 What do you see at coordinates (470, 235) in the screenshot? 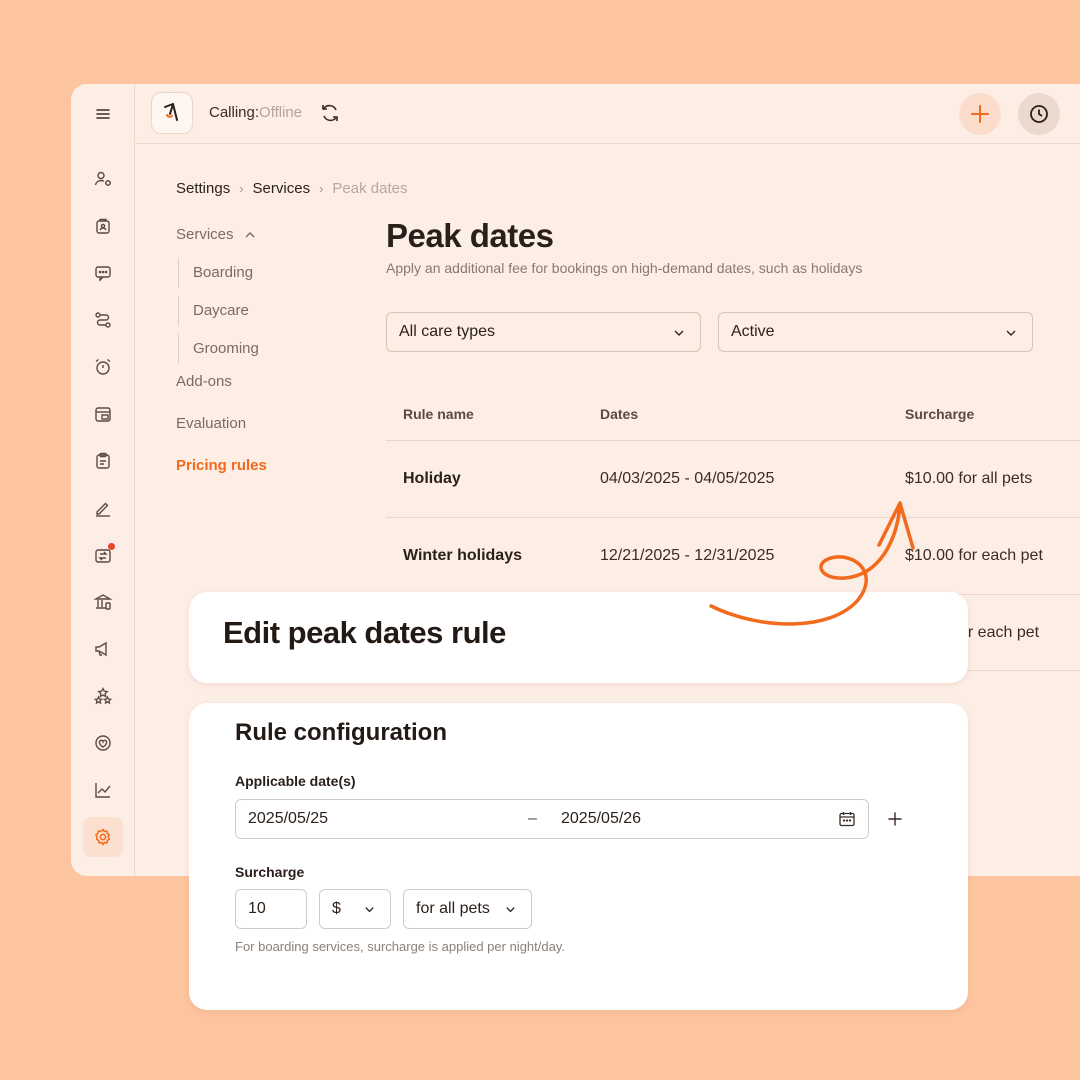
I see `page-title: Peak dates` at bounding box center [470, 235].